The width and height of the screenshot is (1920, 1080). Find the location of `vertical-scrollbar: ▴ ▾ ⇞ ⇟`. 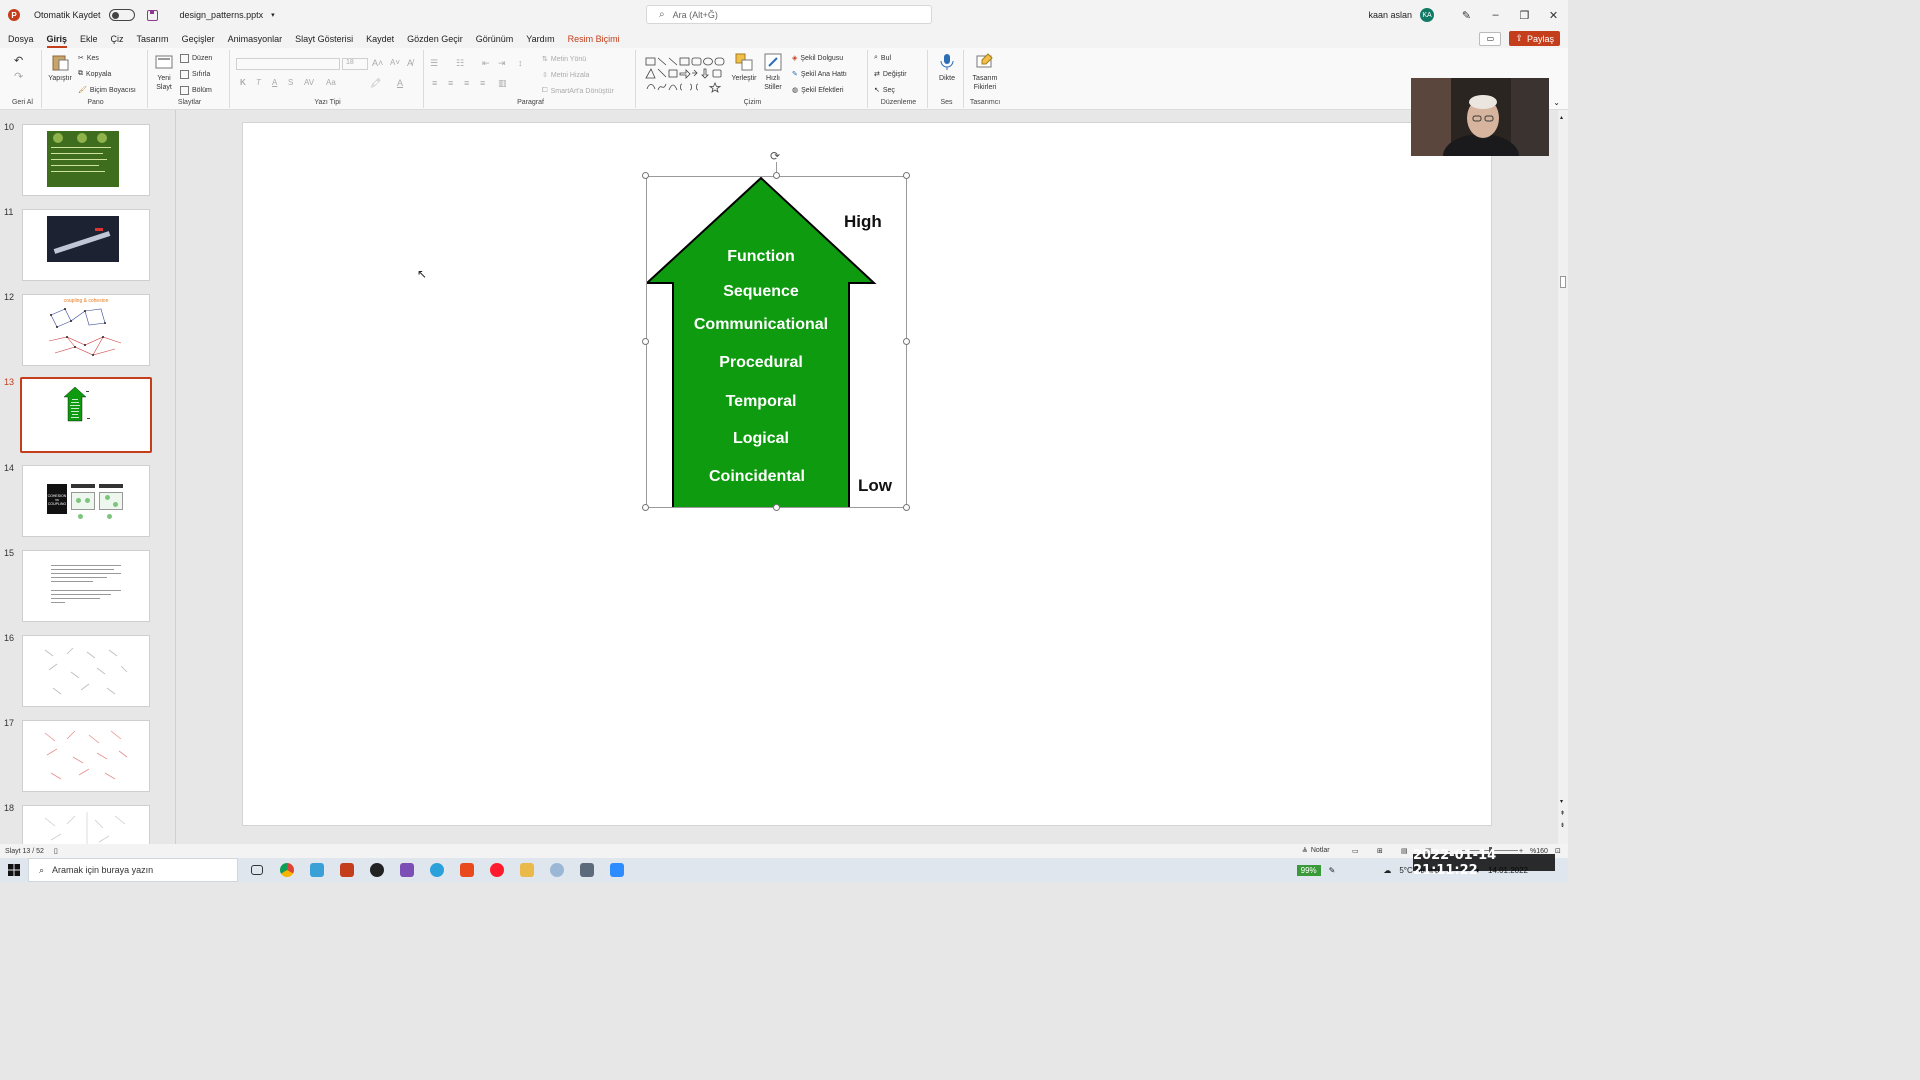

vertical-scrollbar: ▴ ▾ ⇞ ⇟ is located at coordinates (1563, 477).